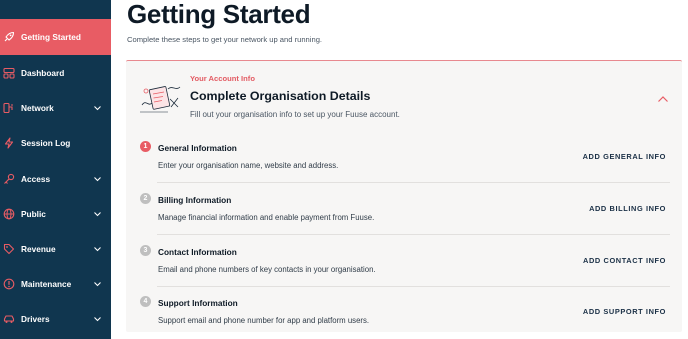 The height and width of the screenshot is (339, 688). Describe the element at coordinates (9, 249) in the screenshot. I see `tag-icon` at that location.